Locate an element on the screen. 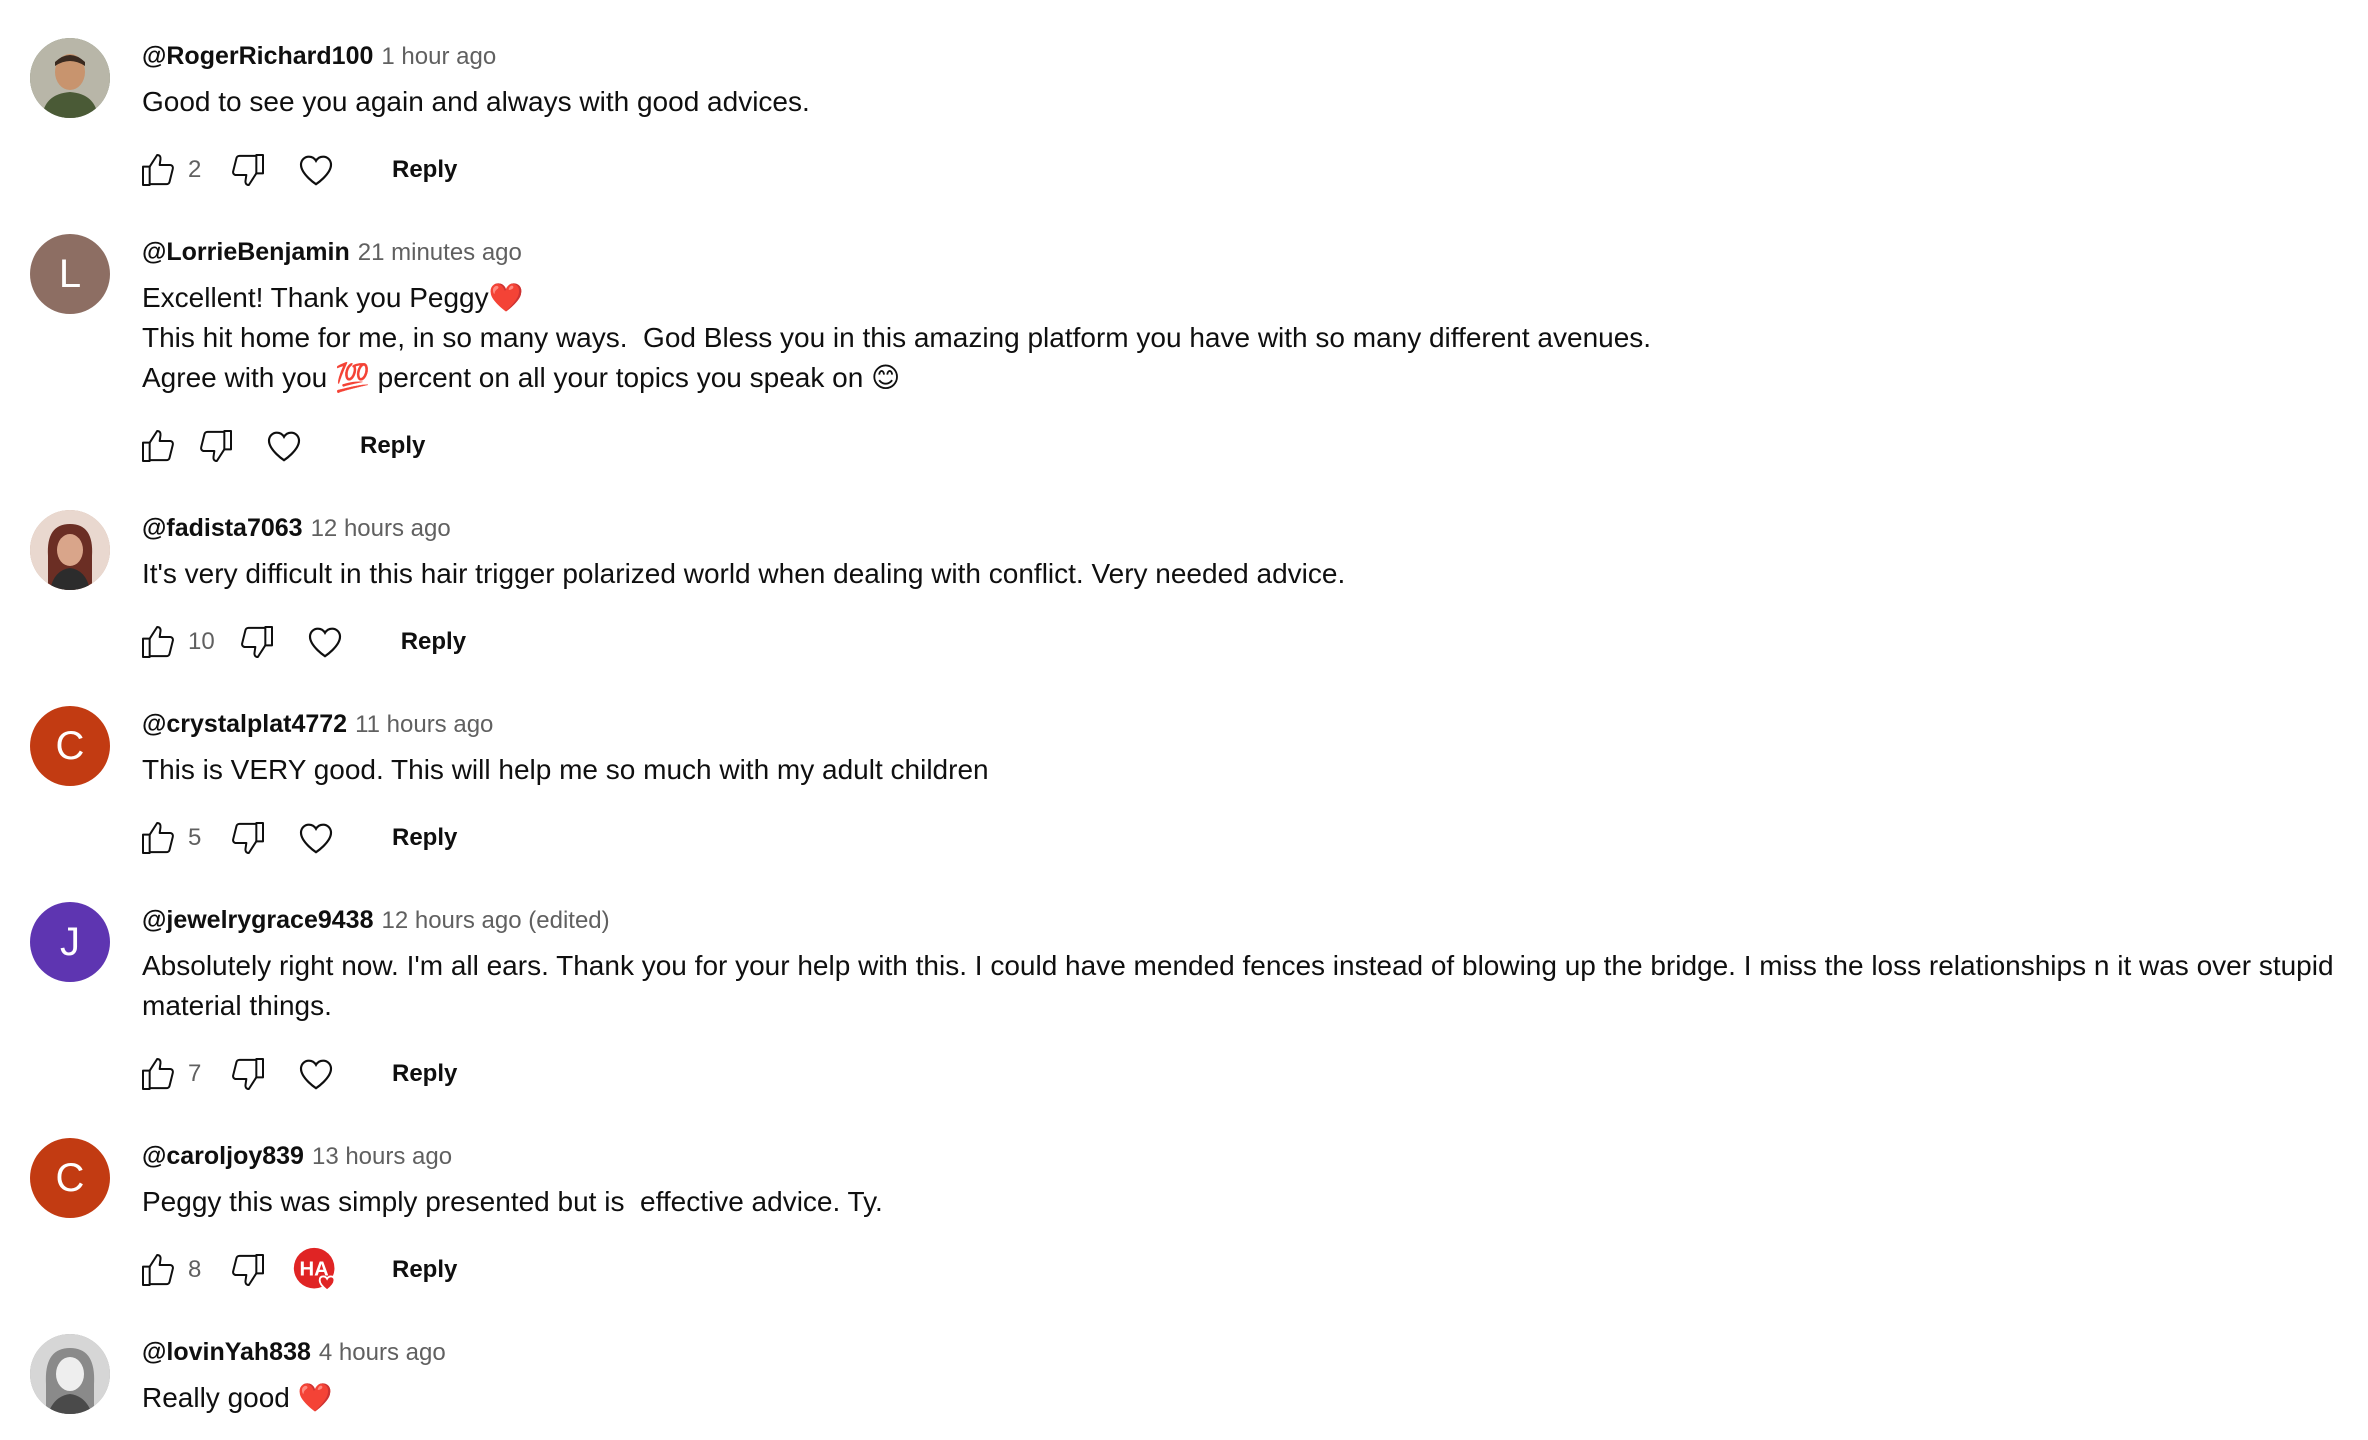 The image size is (2368, 1440). comment-actions: Reply is located at coordinates (1249, 446).